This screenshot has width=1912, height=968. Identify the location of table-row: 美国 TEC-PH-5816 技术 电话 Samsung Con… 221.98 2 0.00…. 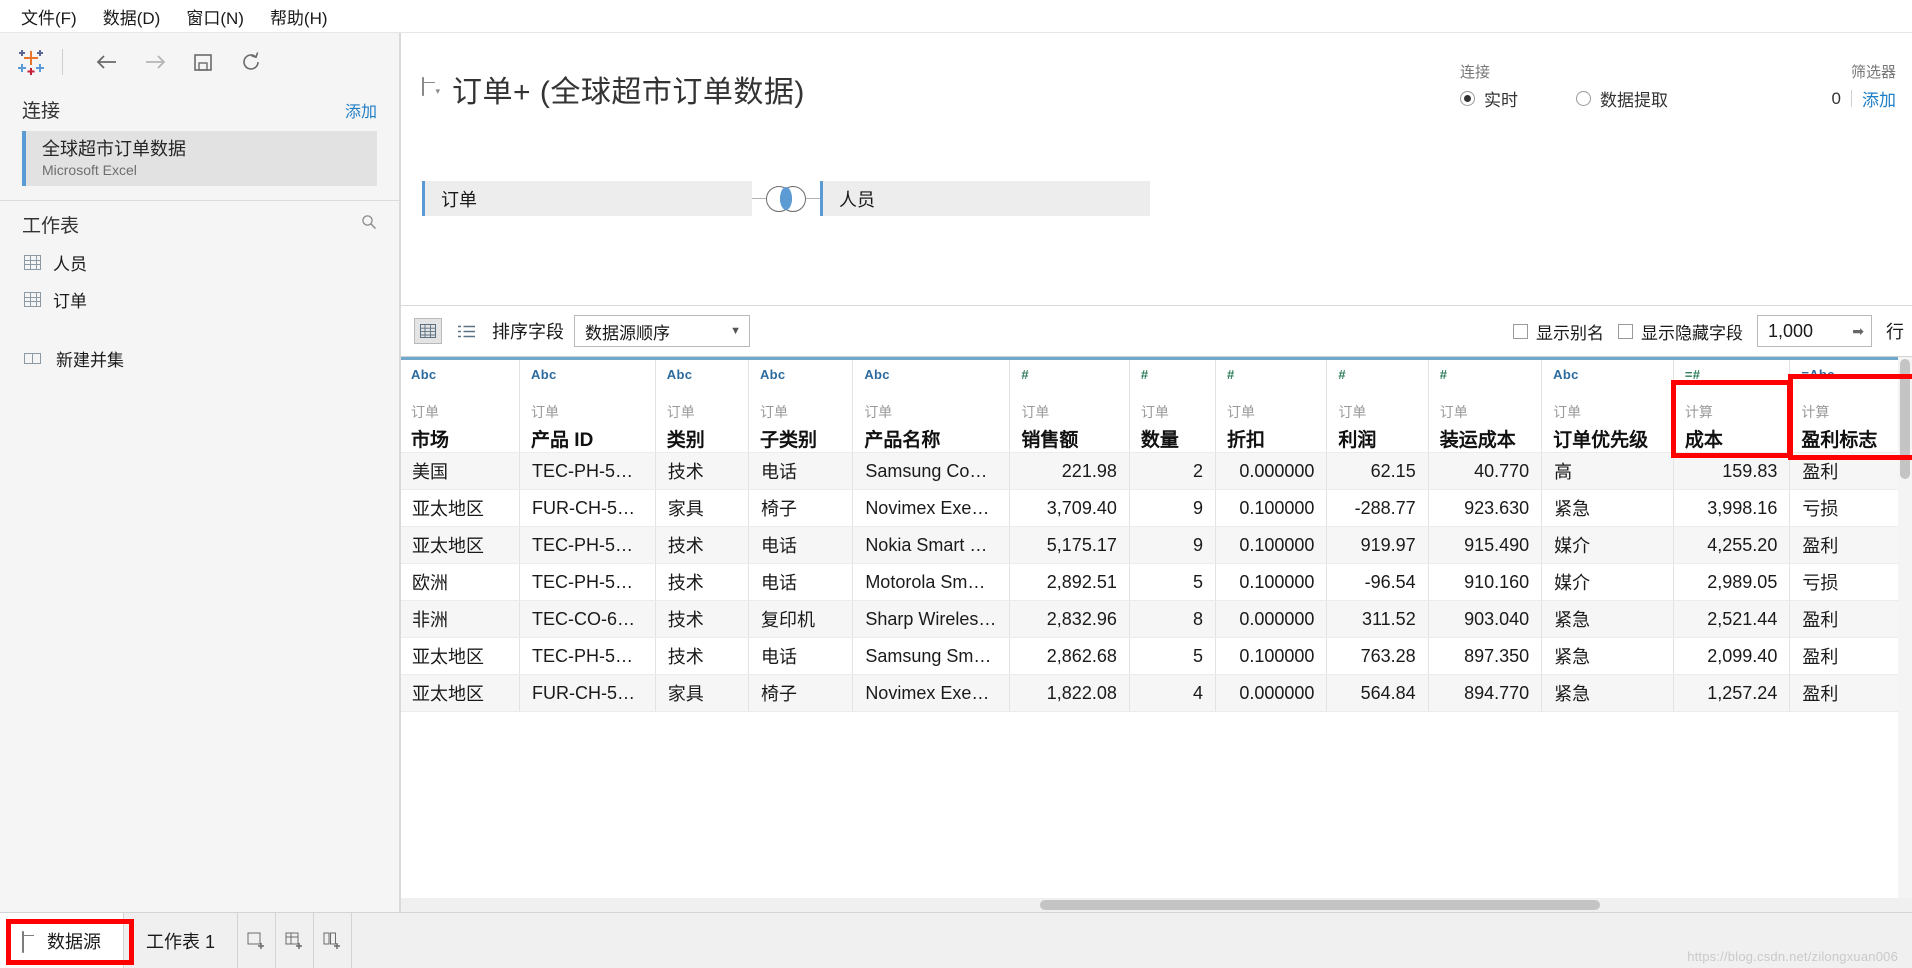
(1156, 471).